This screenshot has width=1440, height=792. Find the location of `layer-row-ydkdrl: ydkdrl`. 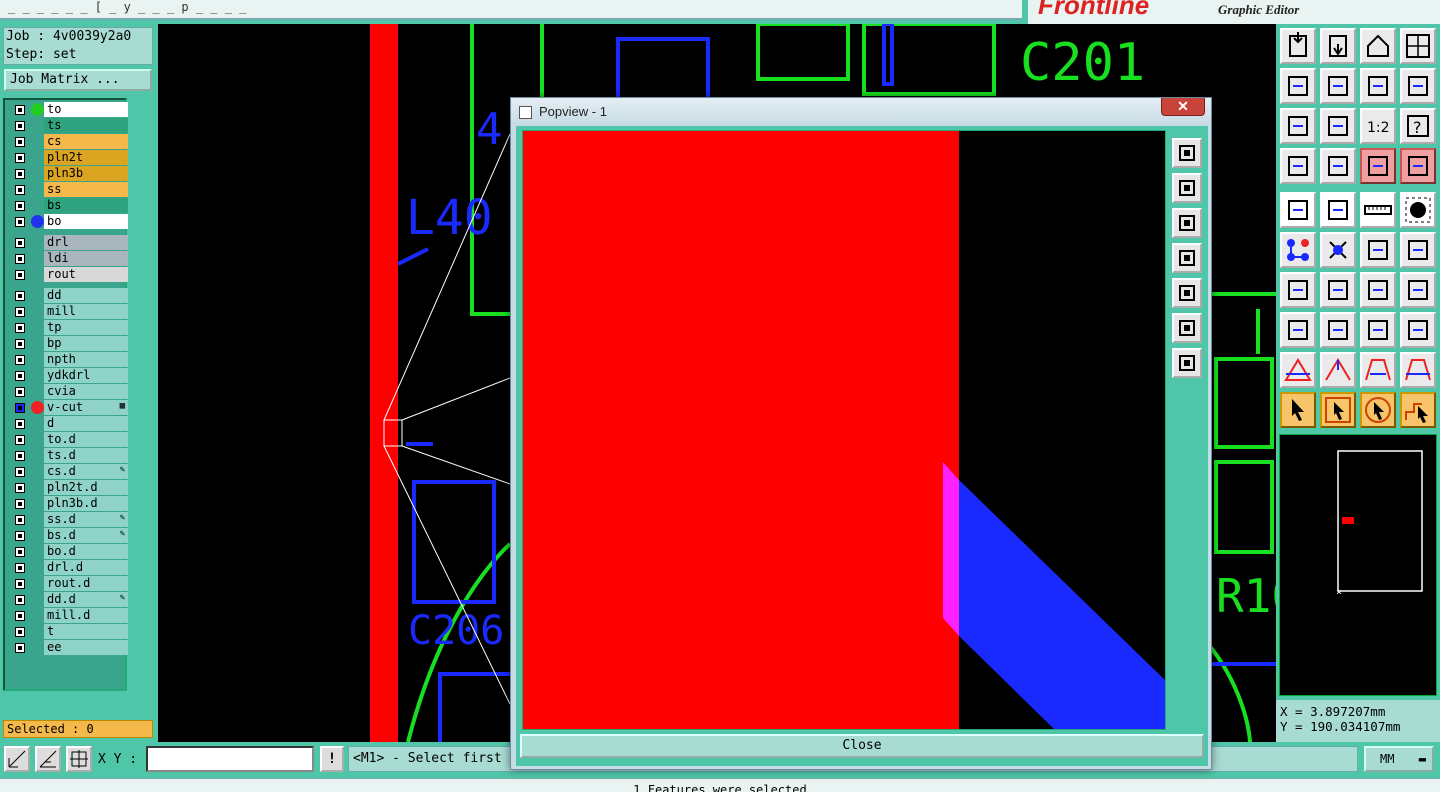

layer-row-ydkdrl: ydkdrl is located at coordinates (68, 375).